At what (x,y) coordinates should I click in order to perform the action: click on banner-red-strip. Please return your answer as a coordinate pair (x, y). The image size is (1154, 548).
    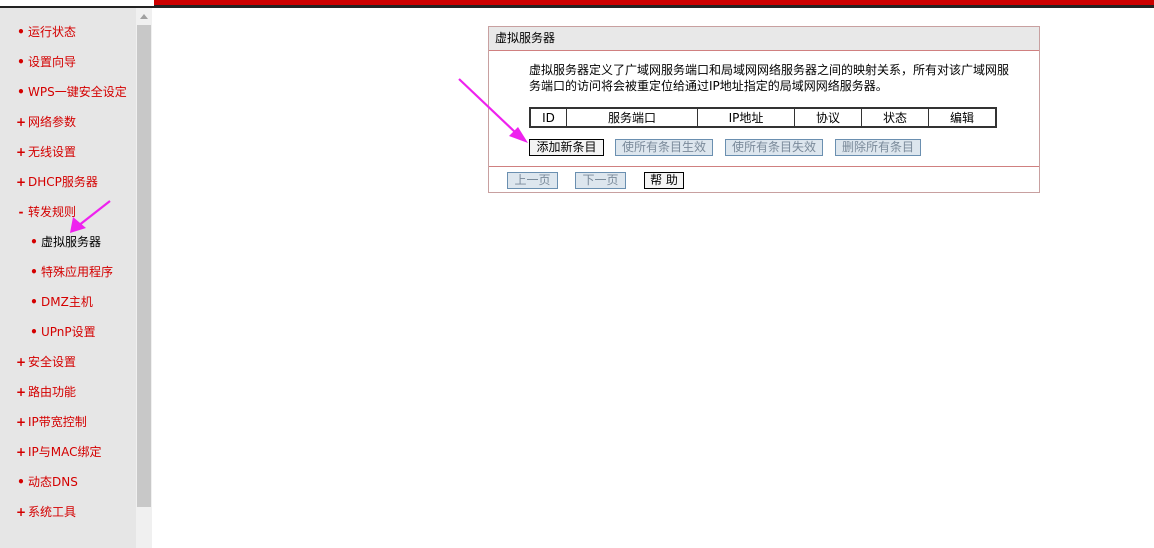
    Looking at the image, I should click on (654, 4).